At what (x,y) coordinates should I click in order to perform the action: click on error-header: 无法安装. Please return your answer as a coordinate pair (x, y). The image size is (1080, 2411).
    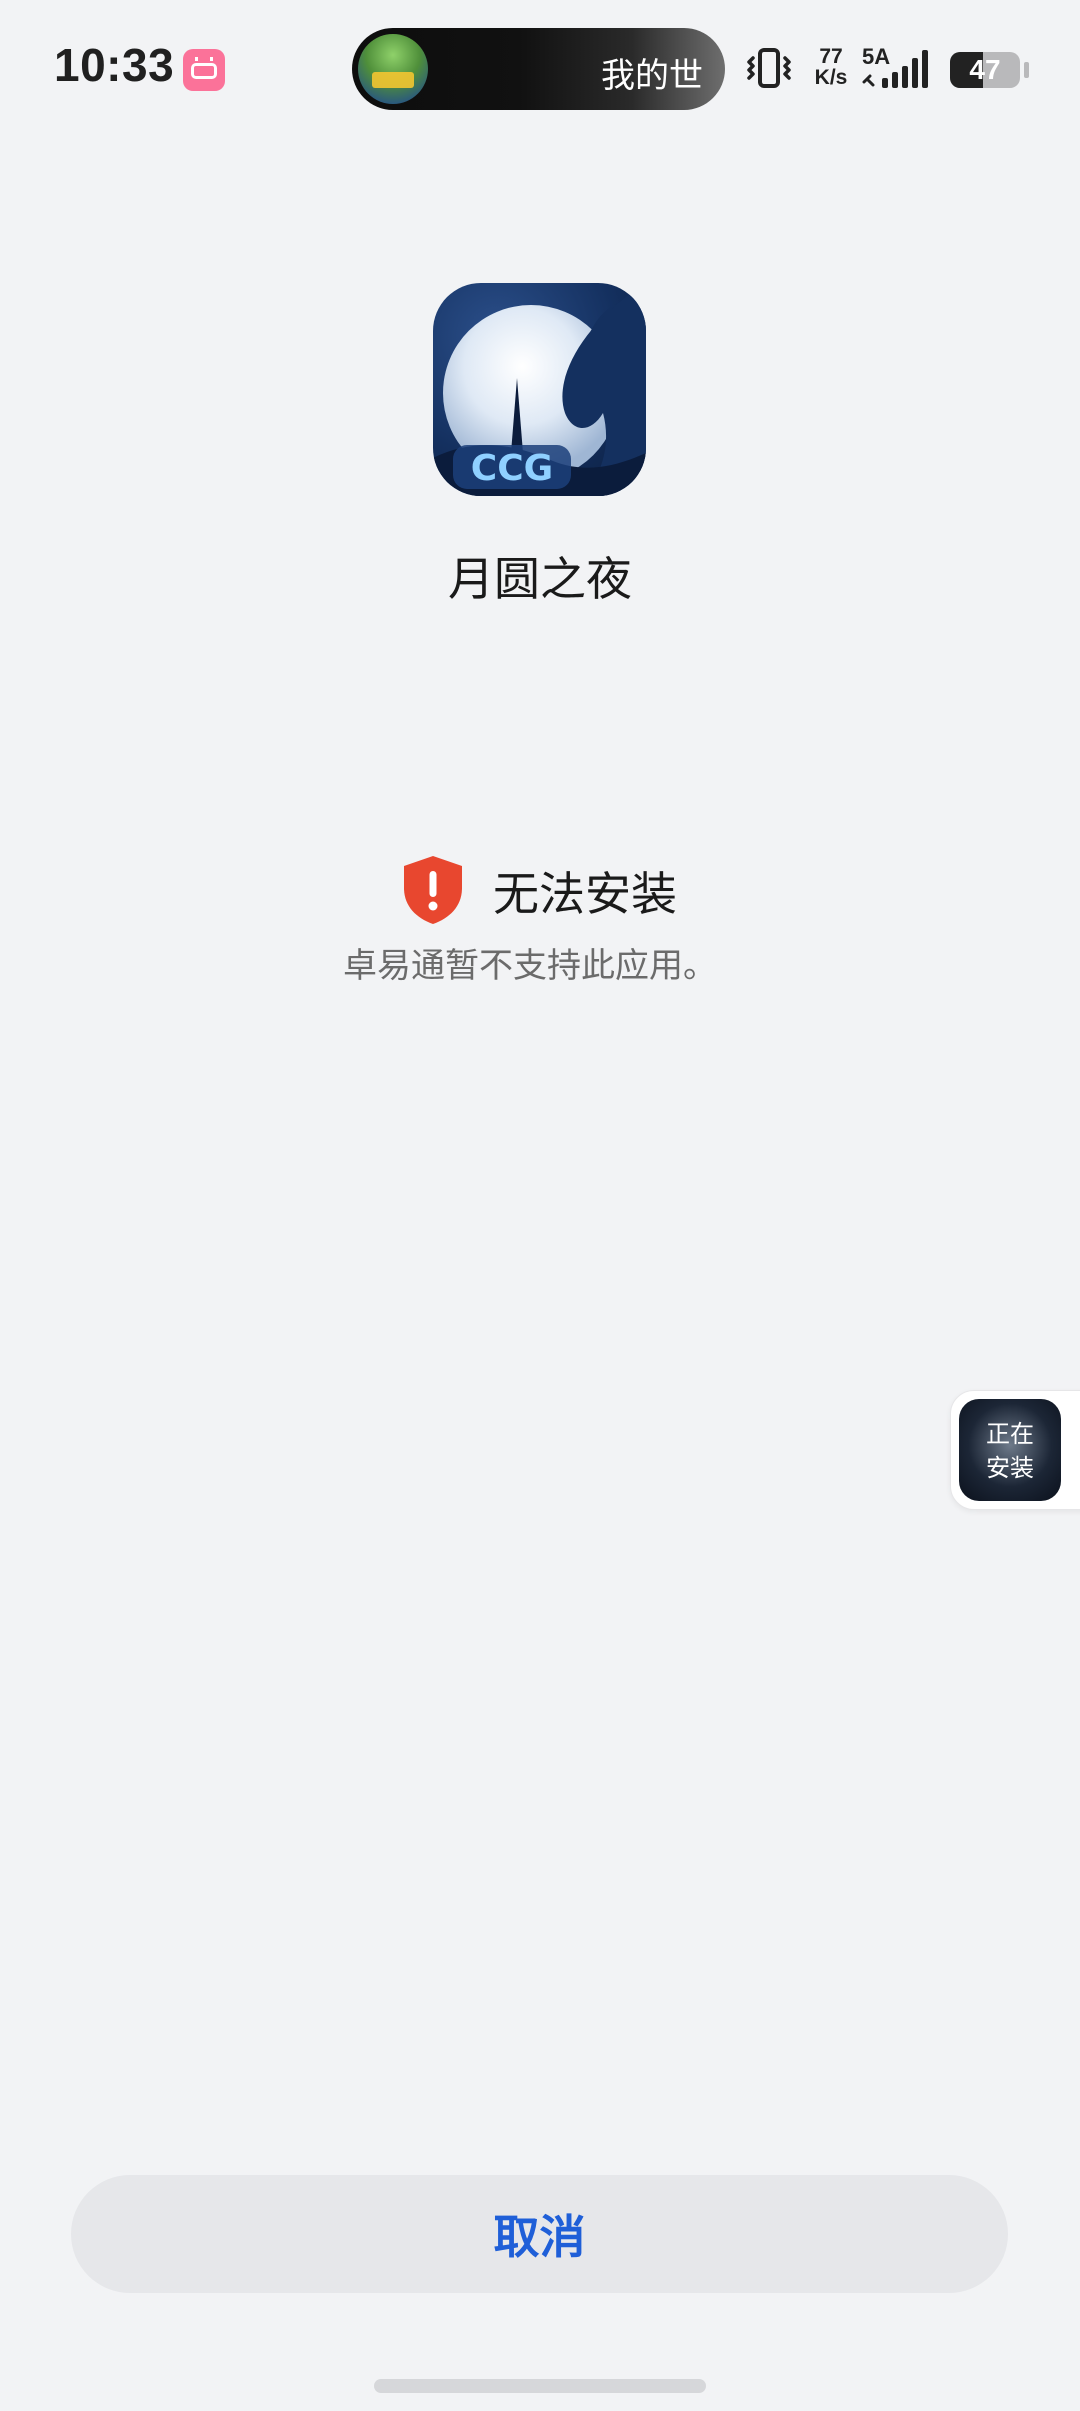
    Looking at the image, I should click on (540, 890).